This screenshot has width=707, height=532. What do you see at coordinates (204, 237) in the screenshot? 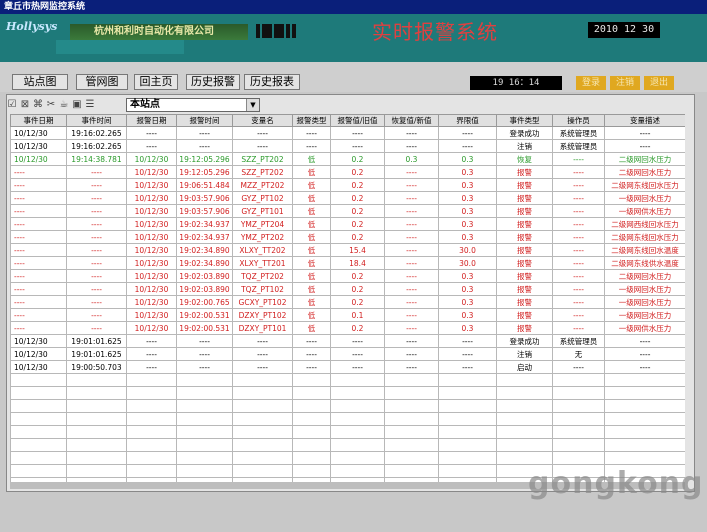
I see `table-cell: 19:02:34.937` at bounding box center [204, 237].